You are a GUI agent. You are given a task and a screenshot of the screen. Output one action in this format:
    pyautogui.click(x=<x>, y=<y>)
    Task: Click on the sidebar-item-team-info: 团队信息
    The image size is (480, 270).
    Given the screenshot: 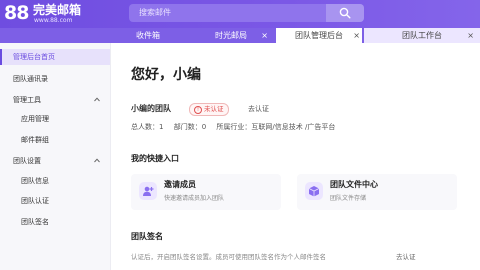 What is the action you would take?
    pyautogui.click(x=55, y=181)
    